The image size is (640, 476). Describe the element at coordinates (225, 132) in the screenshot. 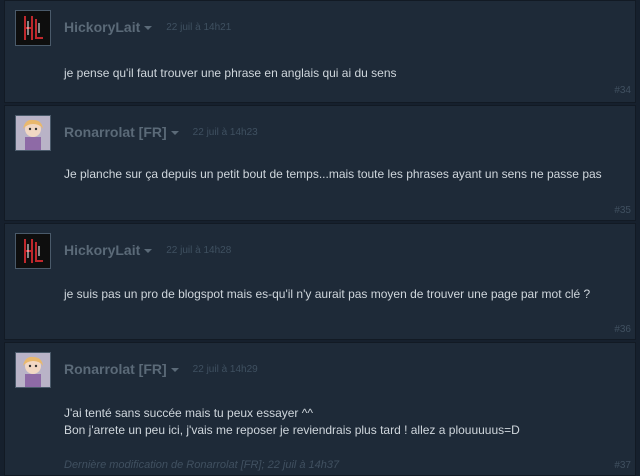

I see `post-timestamp: 22 juil à 14h23` at that location.